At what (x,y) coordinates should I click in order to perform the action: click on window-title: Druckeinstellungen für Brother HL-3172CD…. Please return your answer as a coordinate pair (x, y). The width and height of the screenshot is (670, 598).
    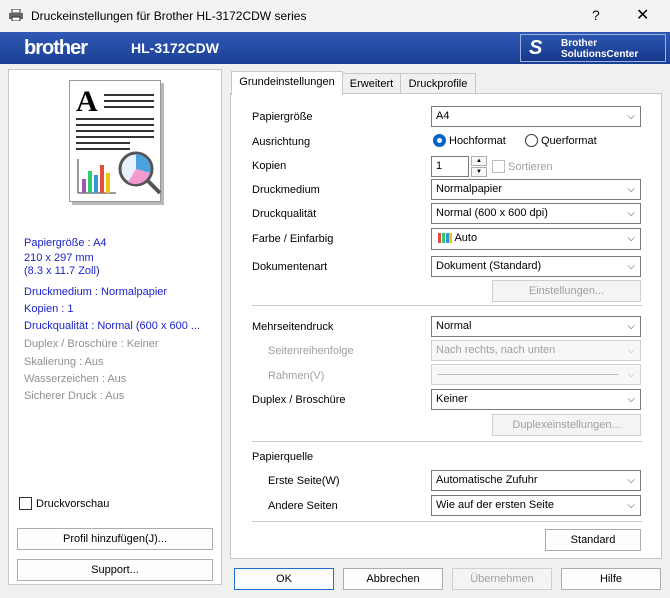
    Looking at the image, I should click on (169, 16).